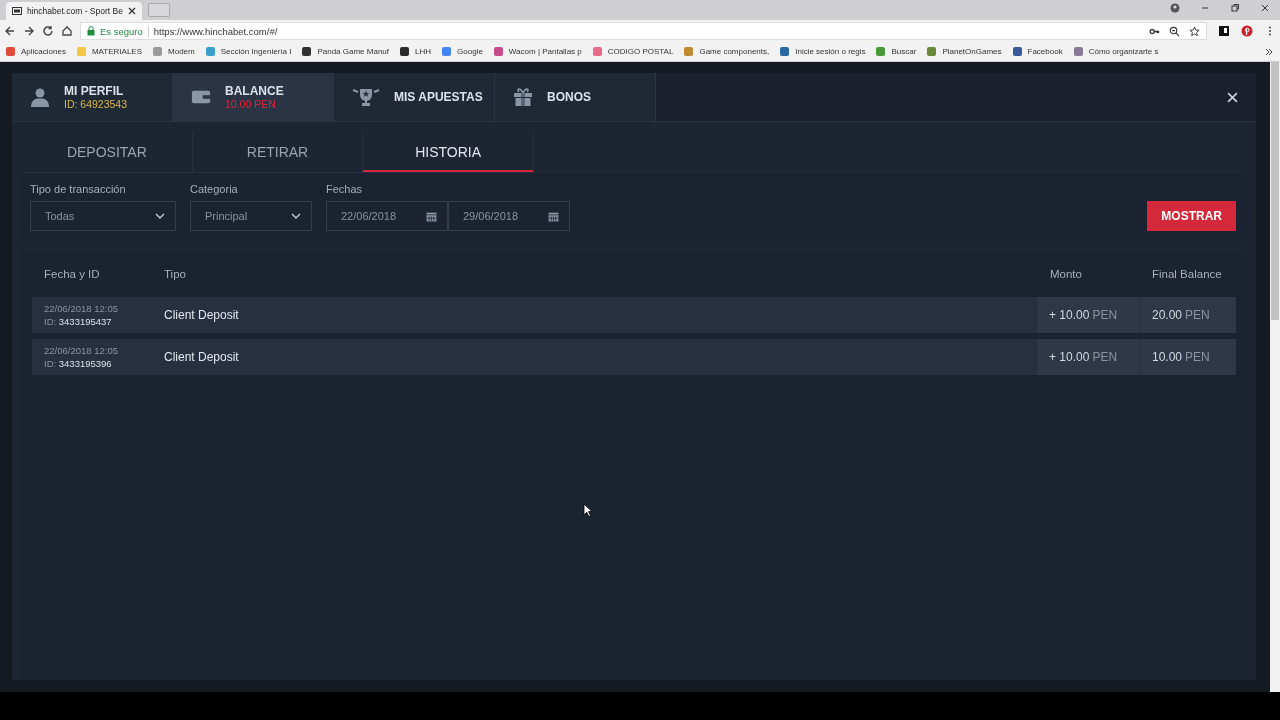  What do you see at coordinates (387, 216) in the screenshot?
I see `date-from-field: 22/06/2018` at bounding box center [387, 216].